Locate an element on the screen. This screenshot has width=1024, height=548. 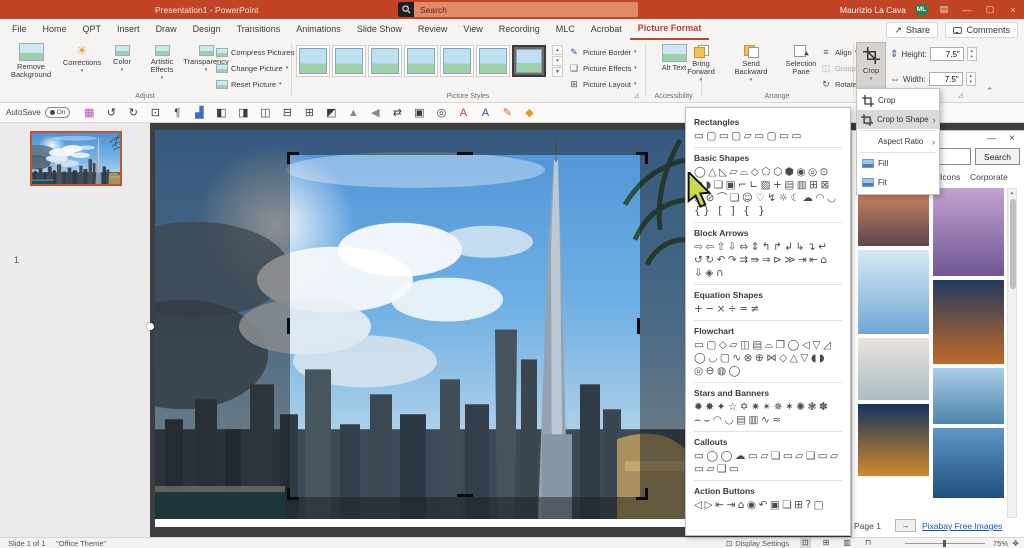
user-name: Maurizio La Cava is located at coordinates (873, 10).